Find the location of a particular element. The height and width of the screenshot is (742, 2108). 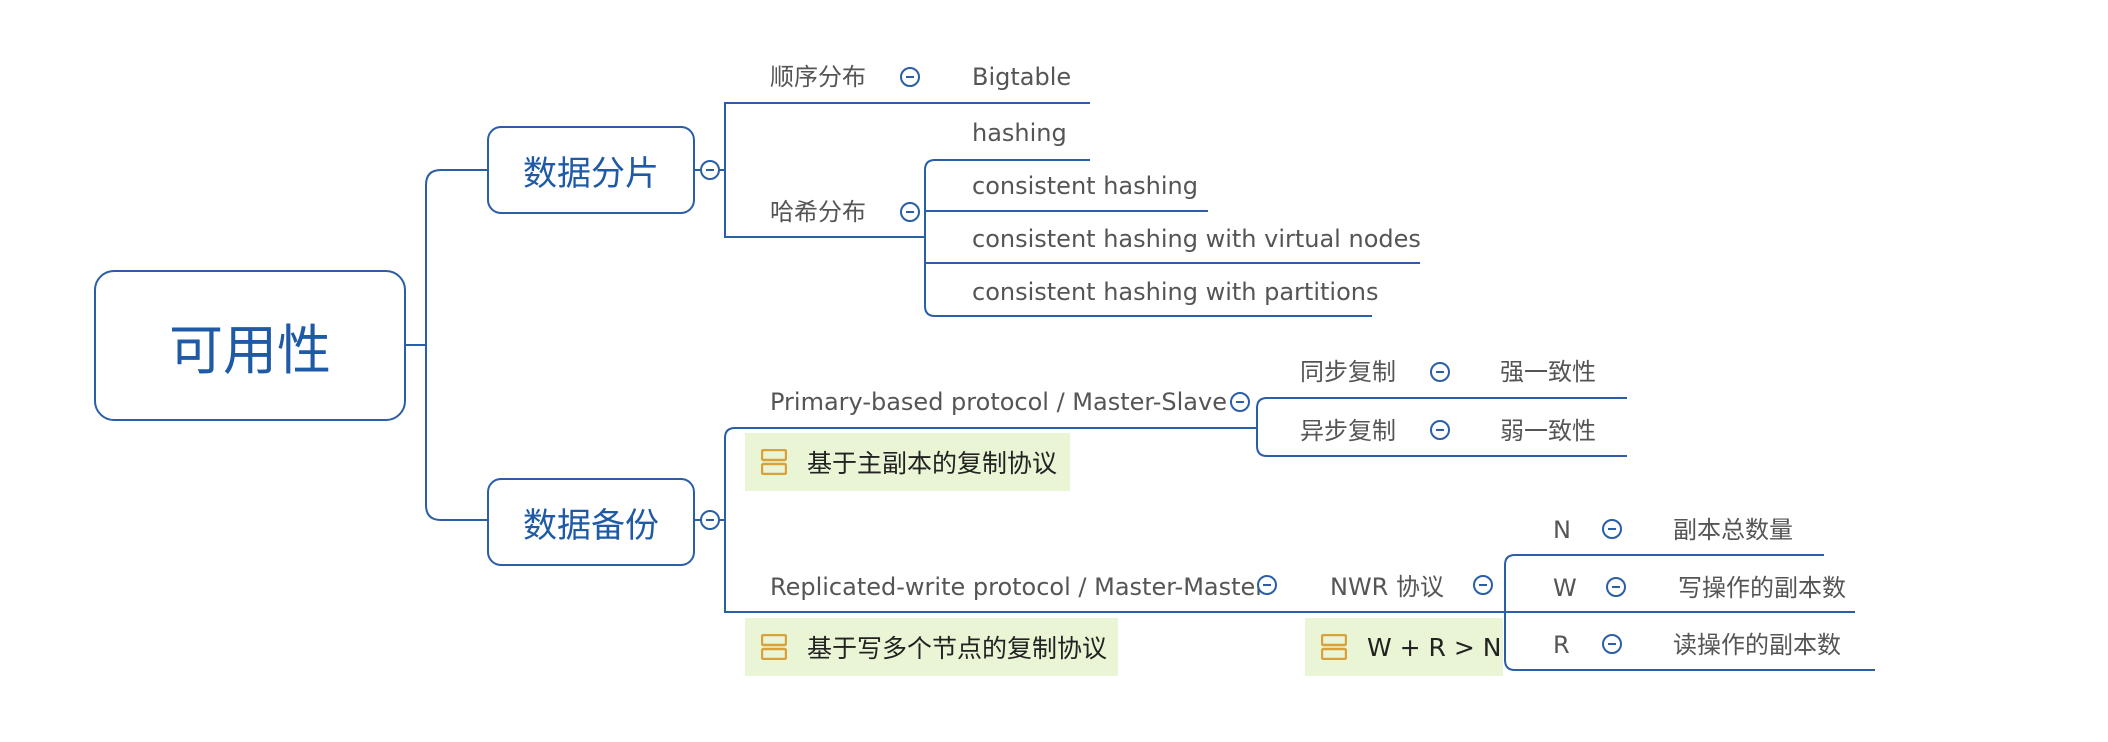

nwr-label: NWR 协议 is located at coordinates (1387, 587).